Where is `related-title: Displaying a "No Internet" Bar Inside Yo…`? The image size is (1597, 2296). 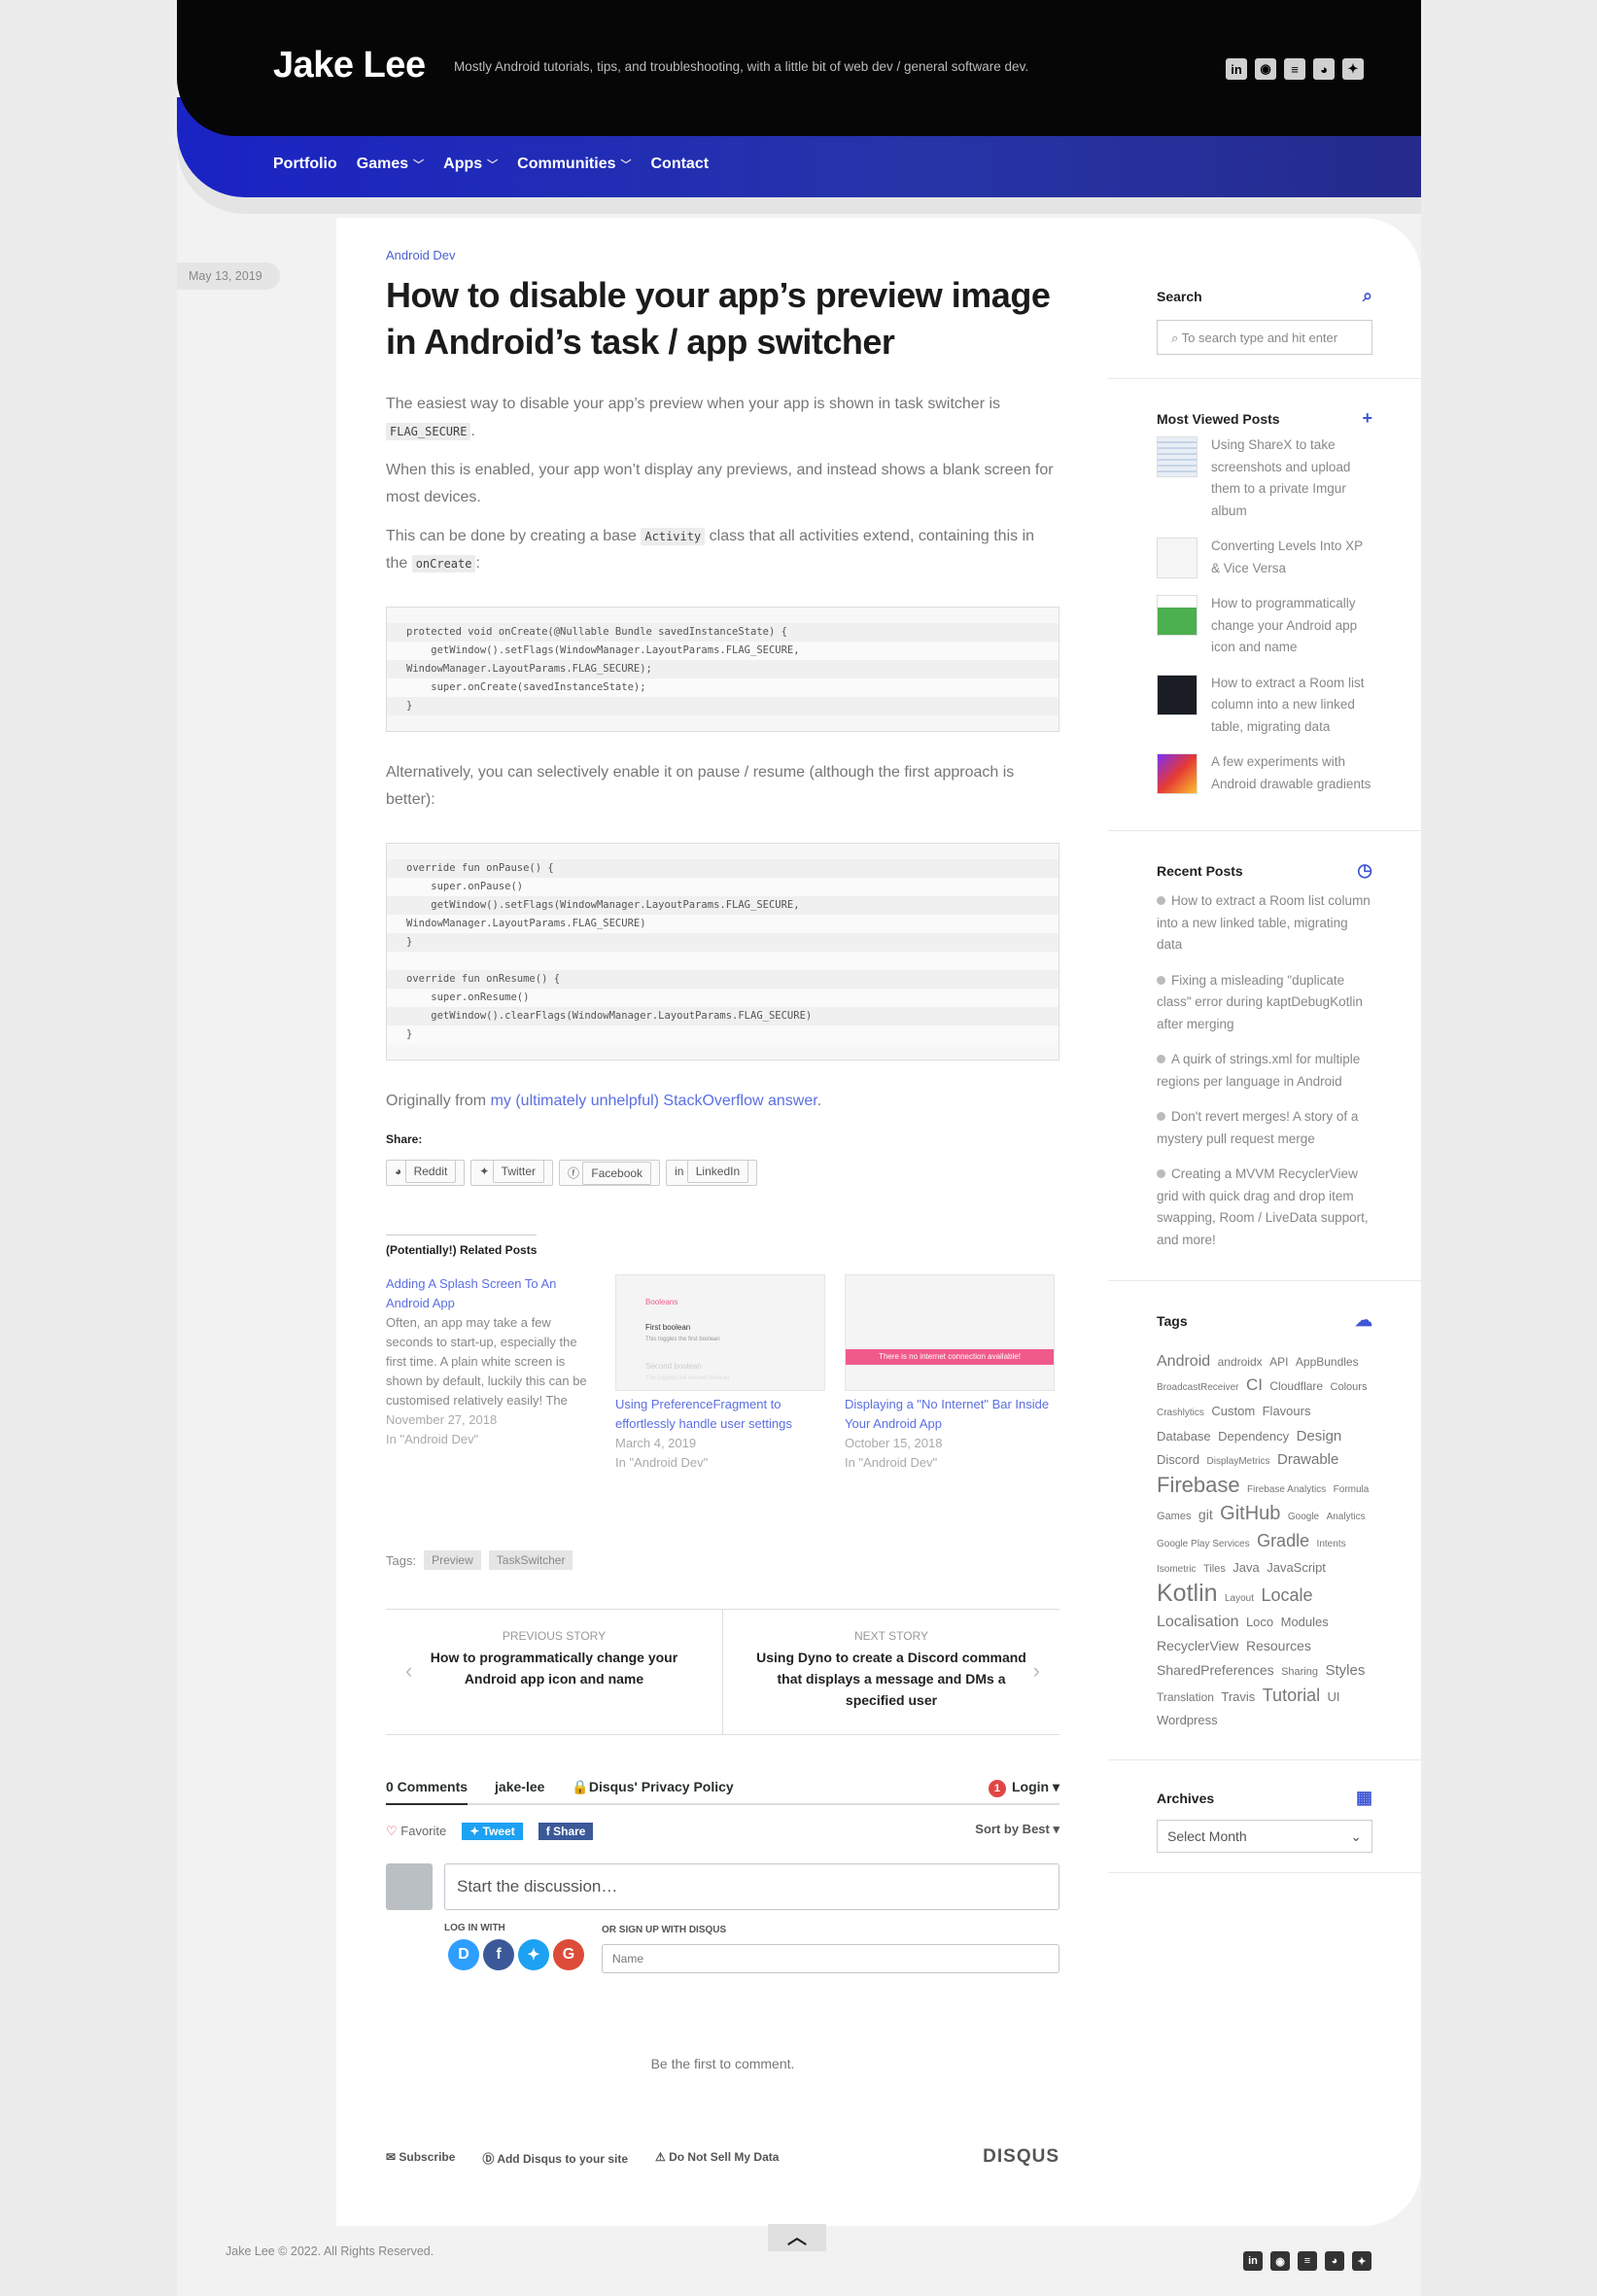
related-title: Displaying a "No Internet" Bar Inside Yo… is located at coordinates (950, 1414).